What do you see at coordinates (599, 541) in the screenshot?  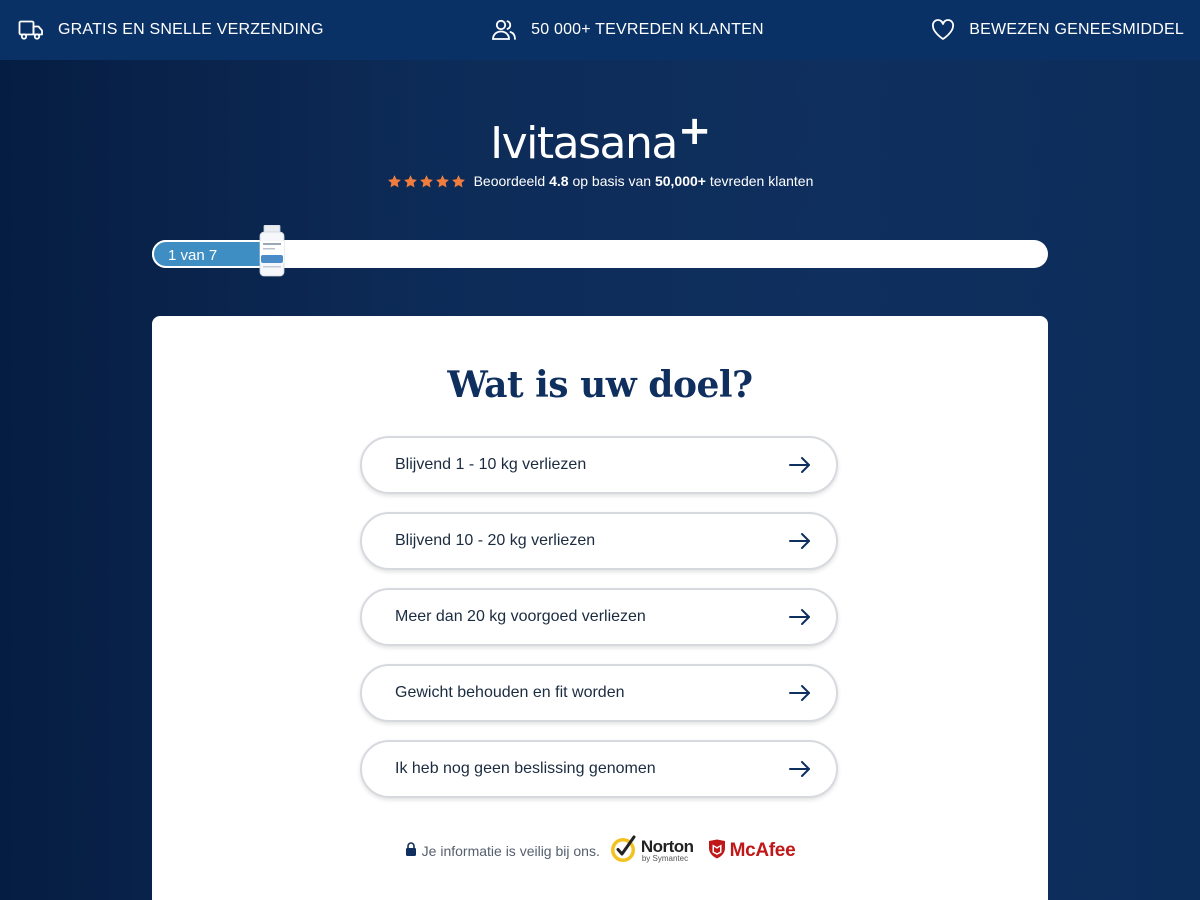 I see `quiz-option-2: Blijvend 10 - 20 kg verliezen` at bounding box center [599, 541].